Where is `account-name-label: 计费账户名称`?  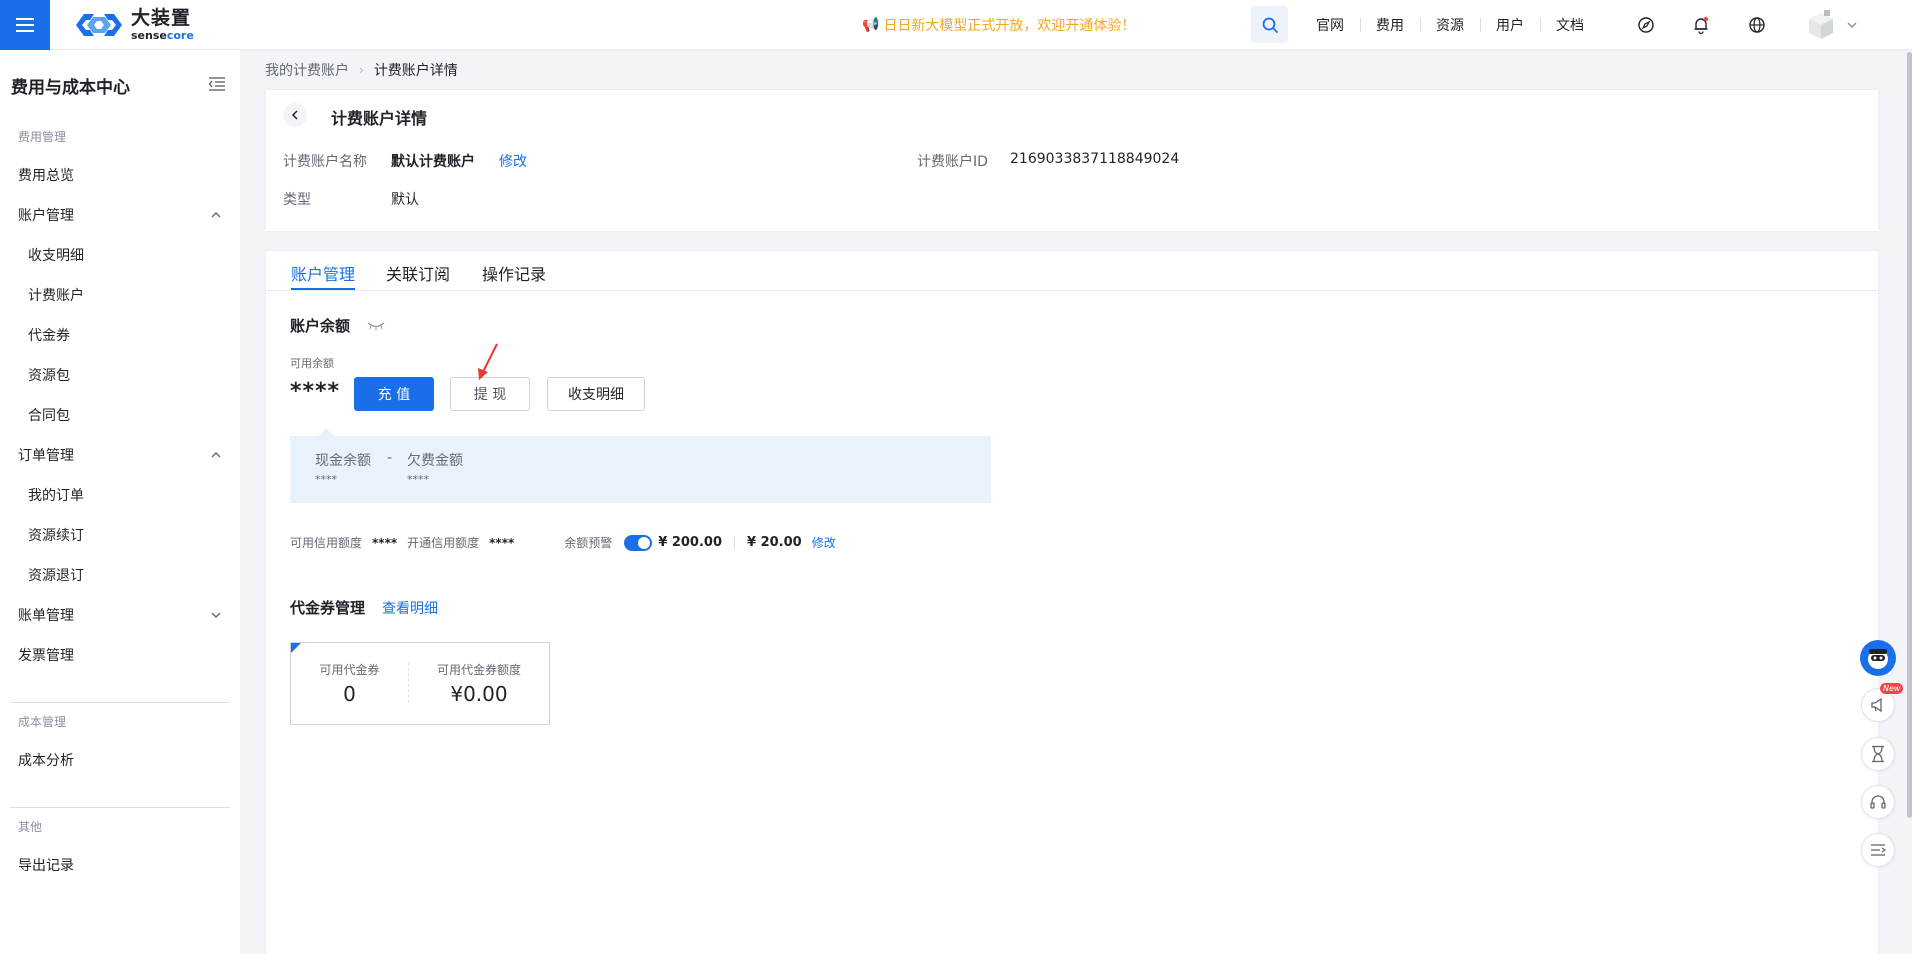 account-name-label: 计费账户名称 is located at coordinates (325, 162).